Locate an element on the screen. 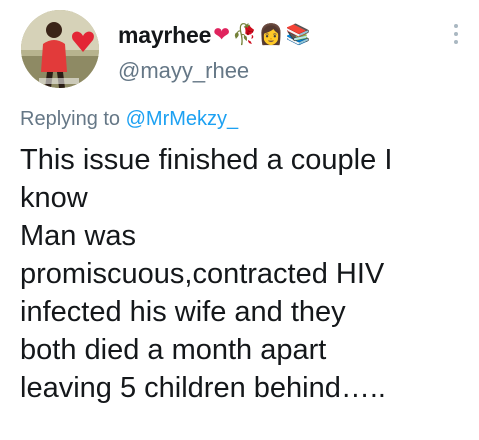 Image resolution: width=479 pixels, height=440 pixels. reply-mention-link: @MrMekzy_ is located at coordinates (182, 119).